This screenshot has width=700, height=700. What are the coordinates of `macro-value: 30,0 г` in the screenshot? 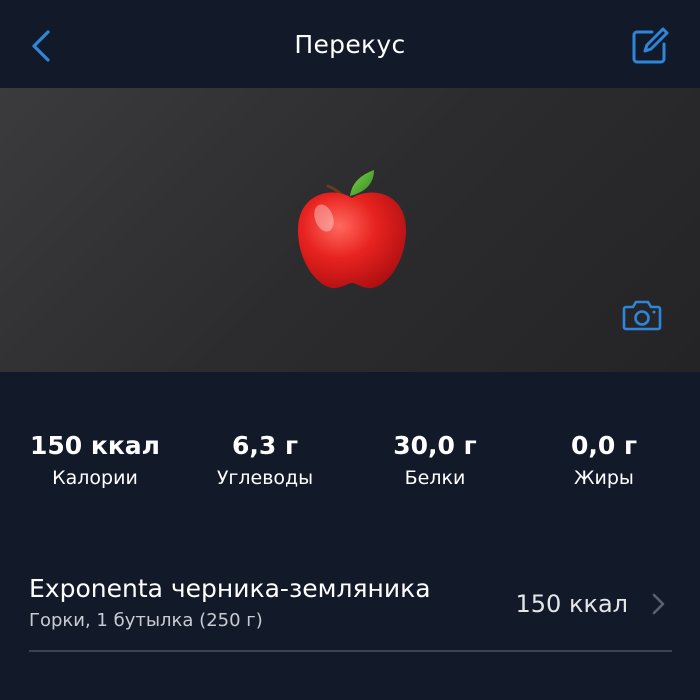 It's located at (435, 445).